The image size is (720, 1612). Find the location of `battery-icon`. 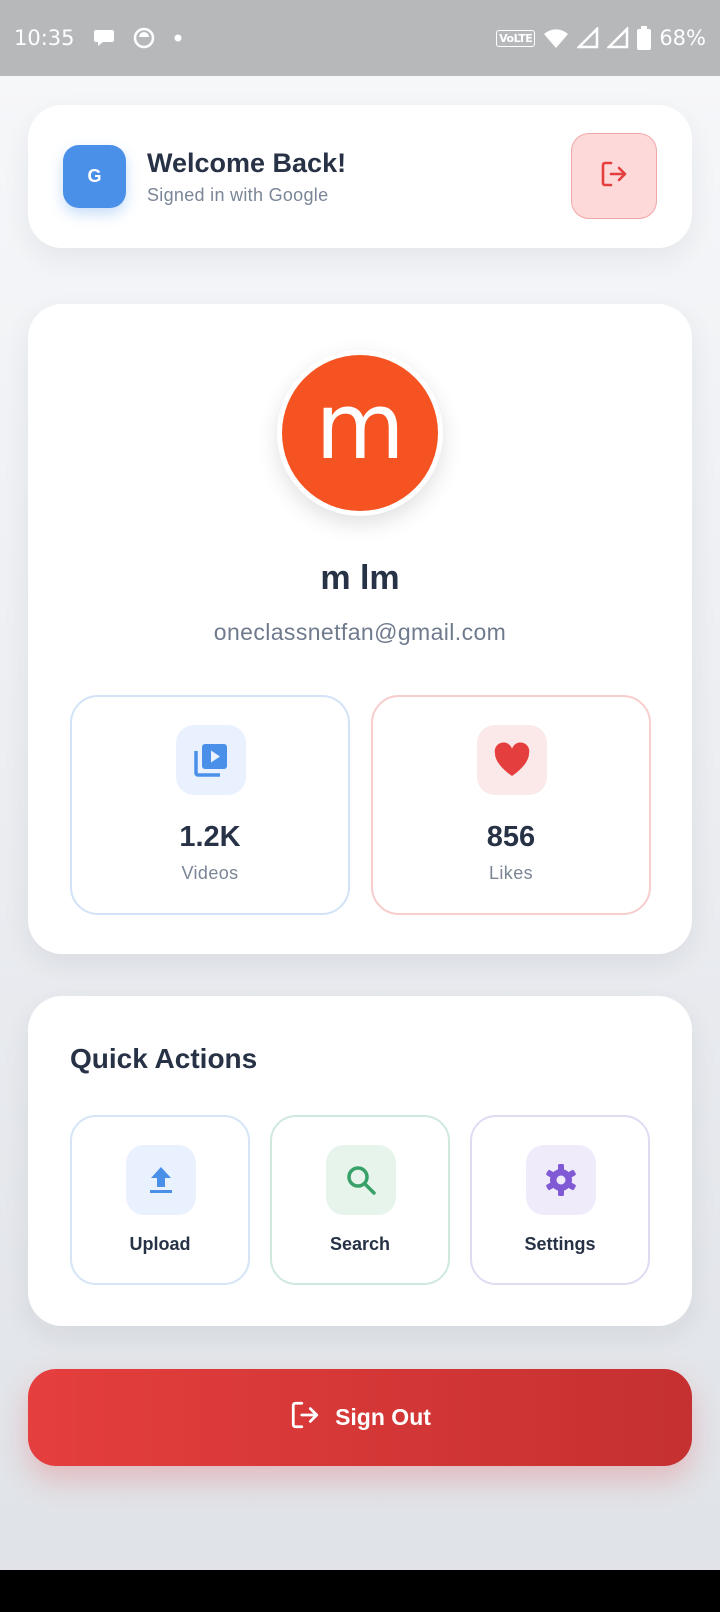

battery-icon is located at coordinates (644, 38).